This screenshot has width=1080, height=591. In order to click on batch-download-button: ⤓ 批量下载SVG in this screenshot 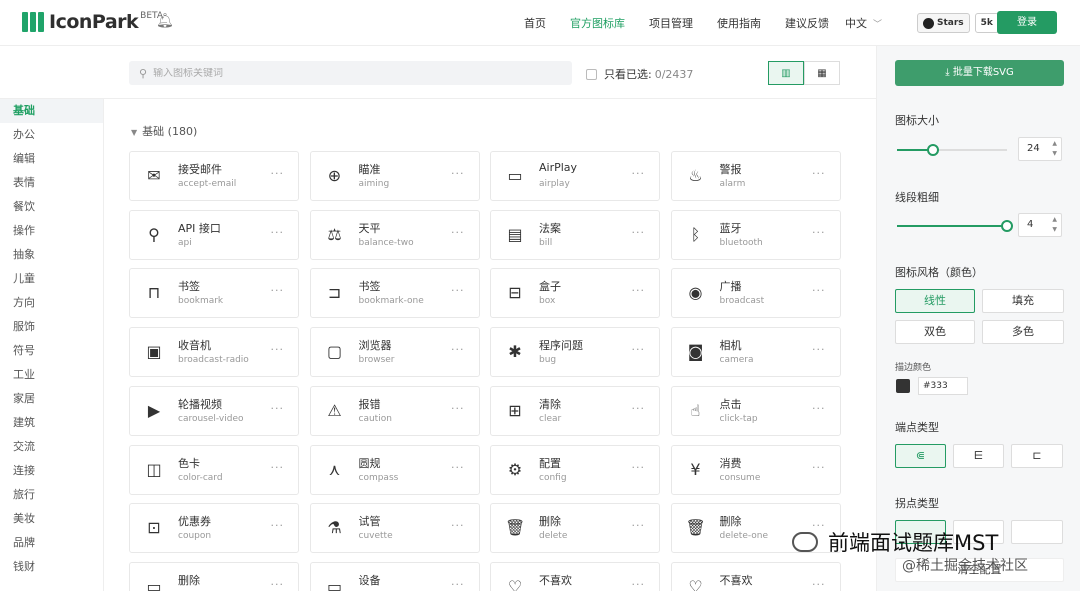, I will do `click(979, 73)`.